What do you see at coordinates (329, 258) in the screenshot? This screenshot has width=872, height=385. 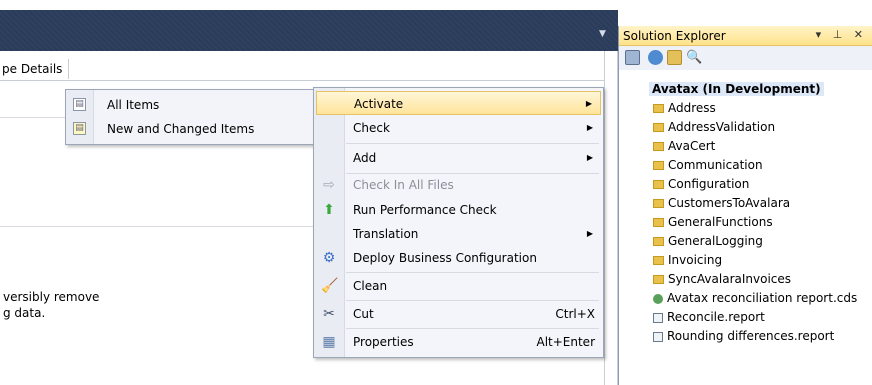 I see `deploy-icon: ⚙` at bounding box center [329, 258].